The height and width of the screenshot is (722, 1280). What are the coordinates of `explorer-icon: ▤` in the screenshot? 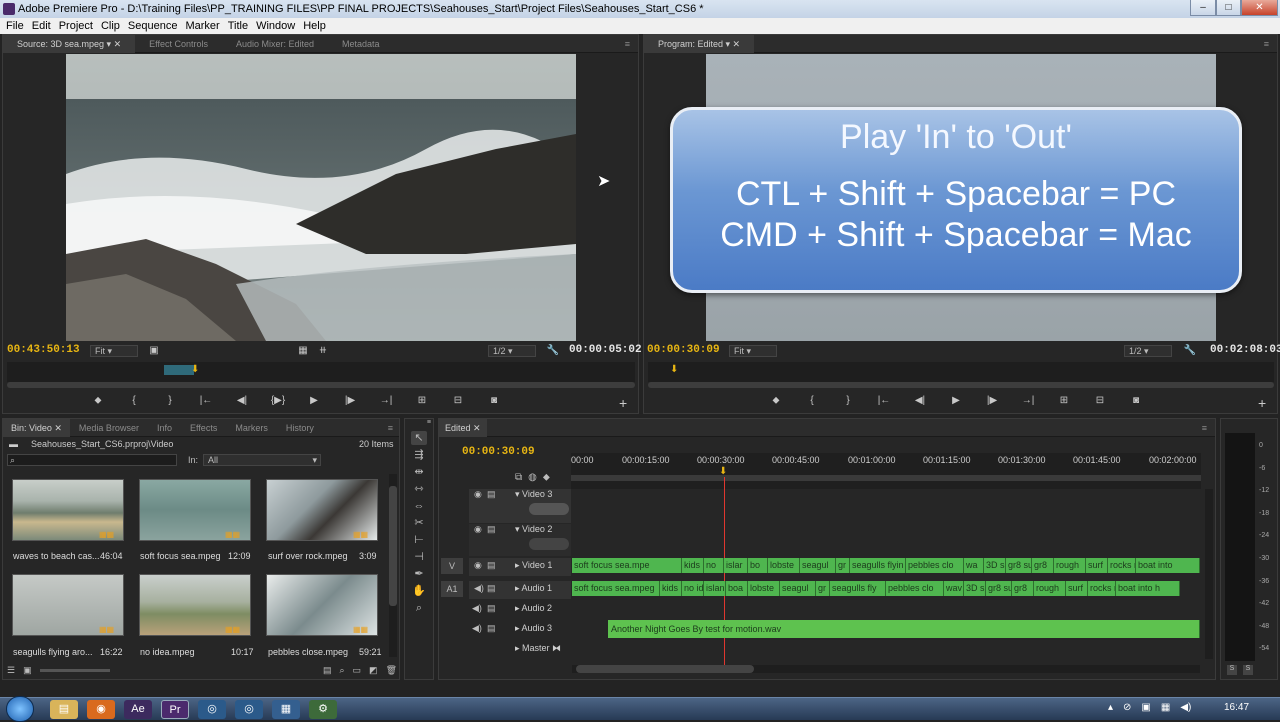 It's located at (64, 709).